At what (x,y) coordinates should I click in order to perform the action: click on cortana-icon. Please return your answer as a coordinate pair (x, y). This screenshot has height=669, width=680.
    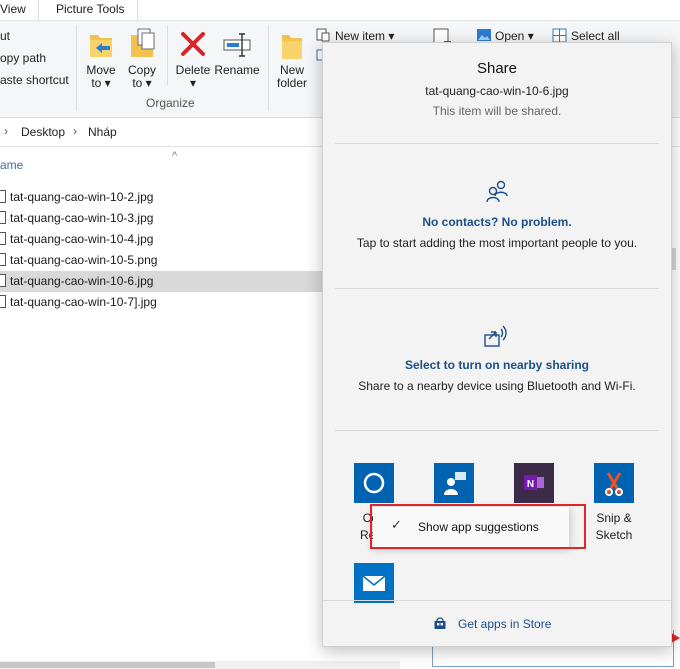
    Looking at the image, I should click on (374, 483).